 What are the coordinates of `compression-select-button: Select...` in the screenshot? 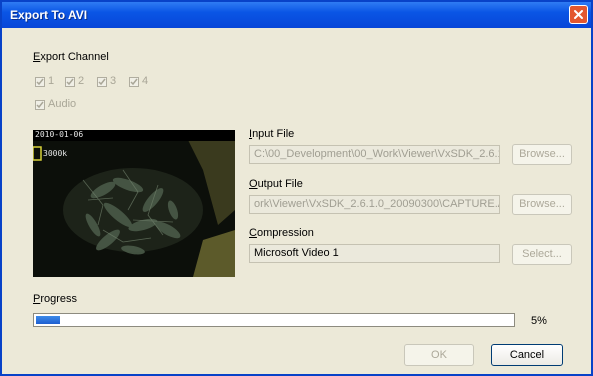 It's located at (542, 254).